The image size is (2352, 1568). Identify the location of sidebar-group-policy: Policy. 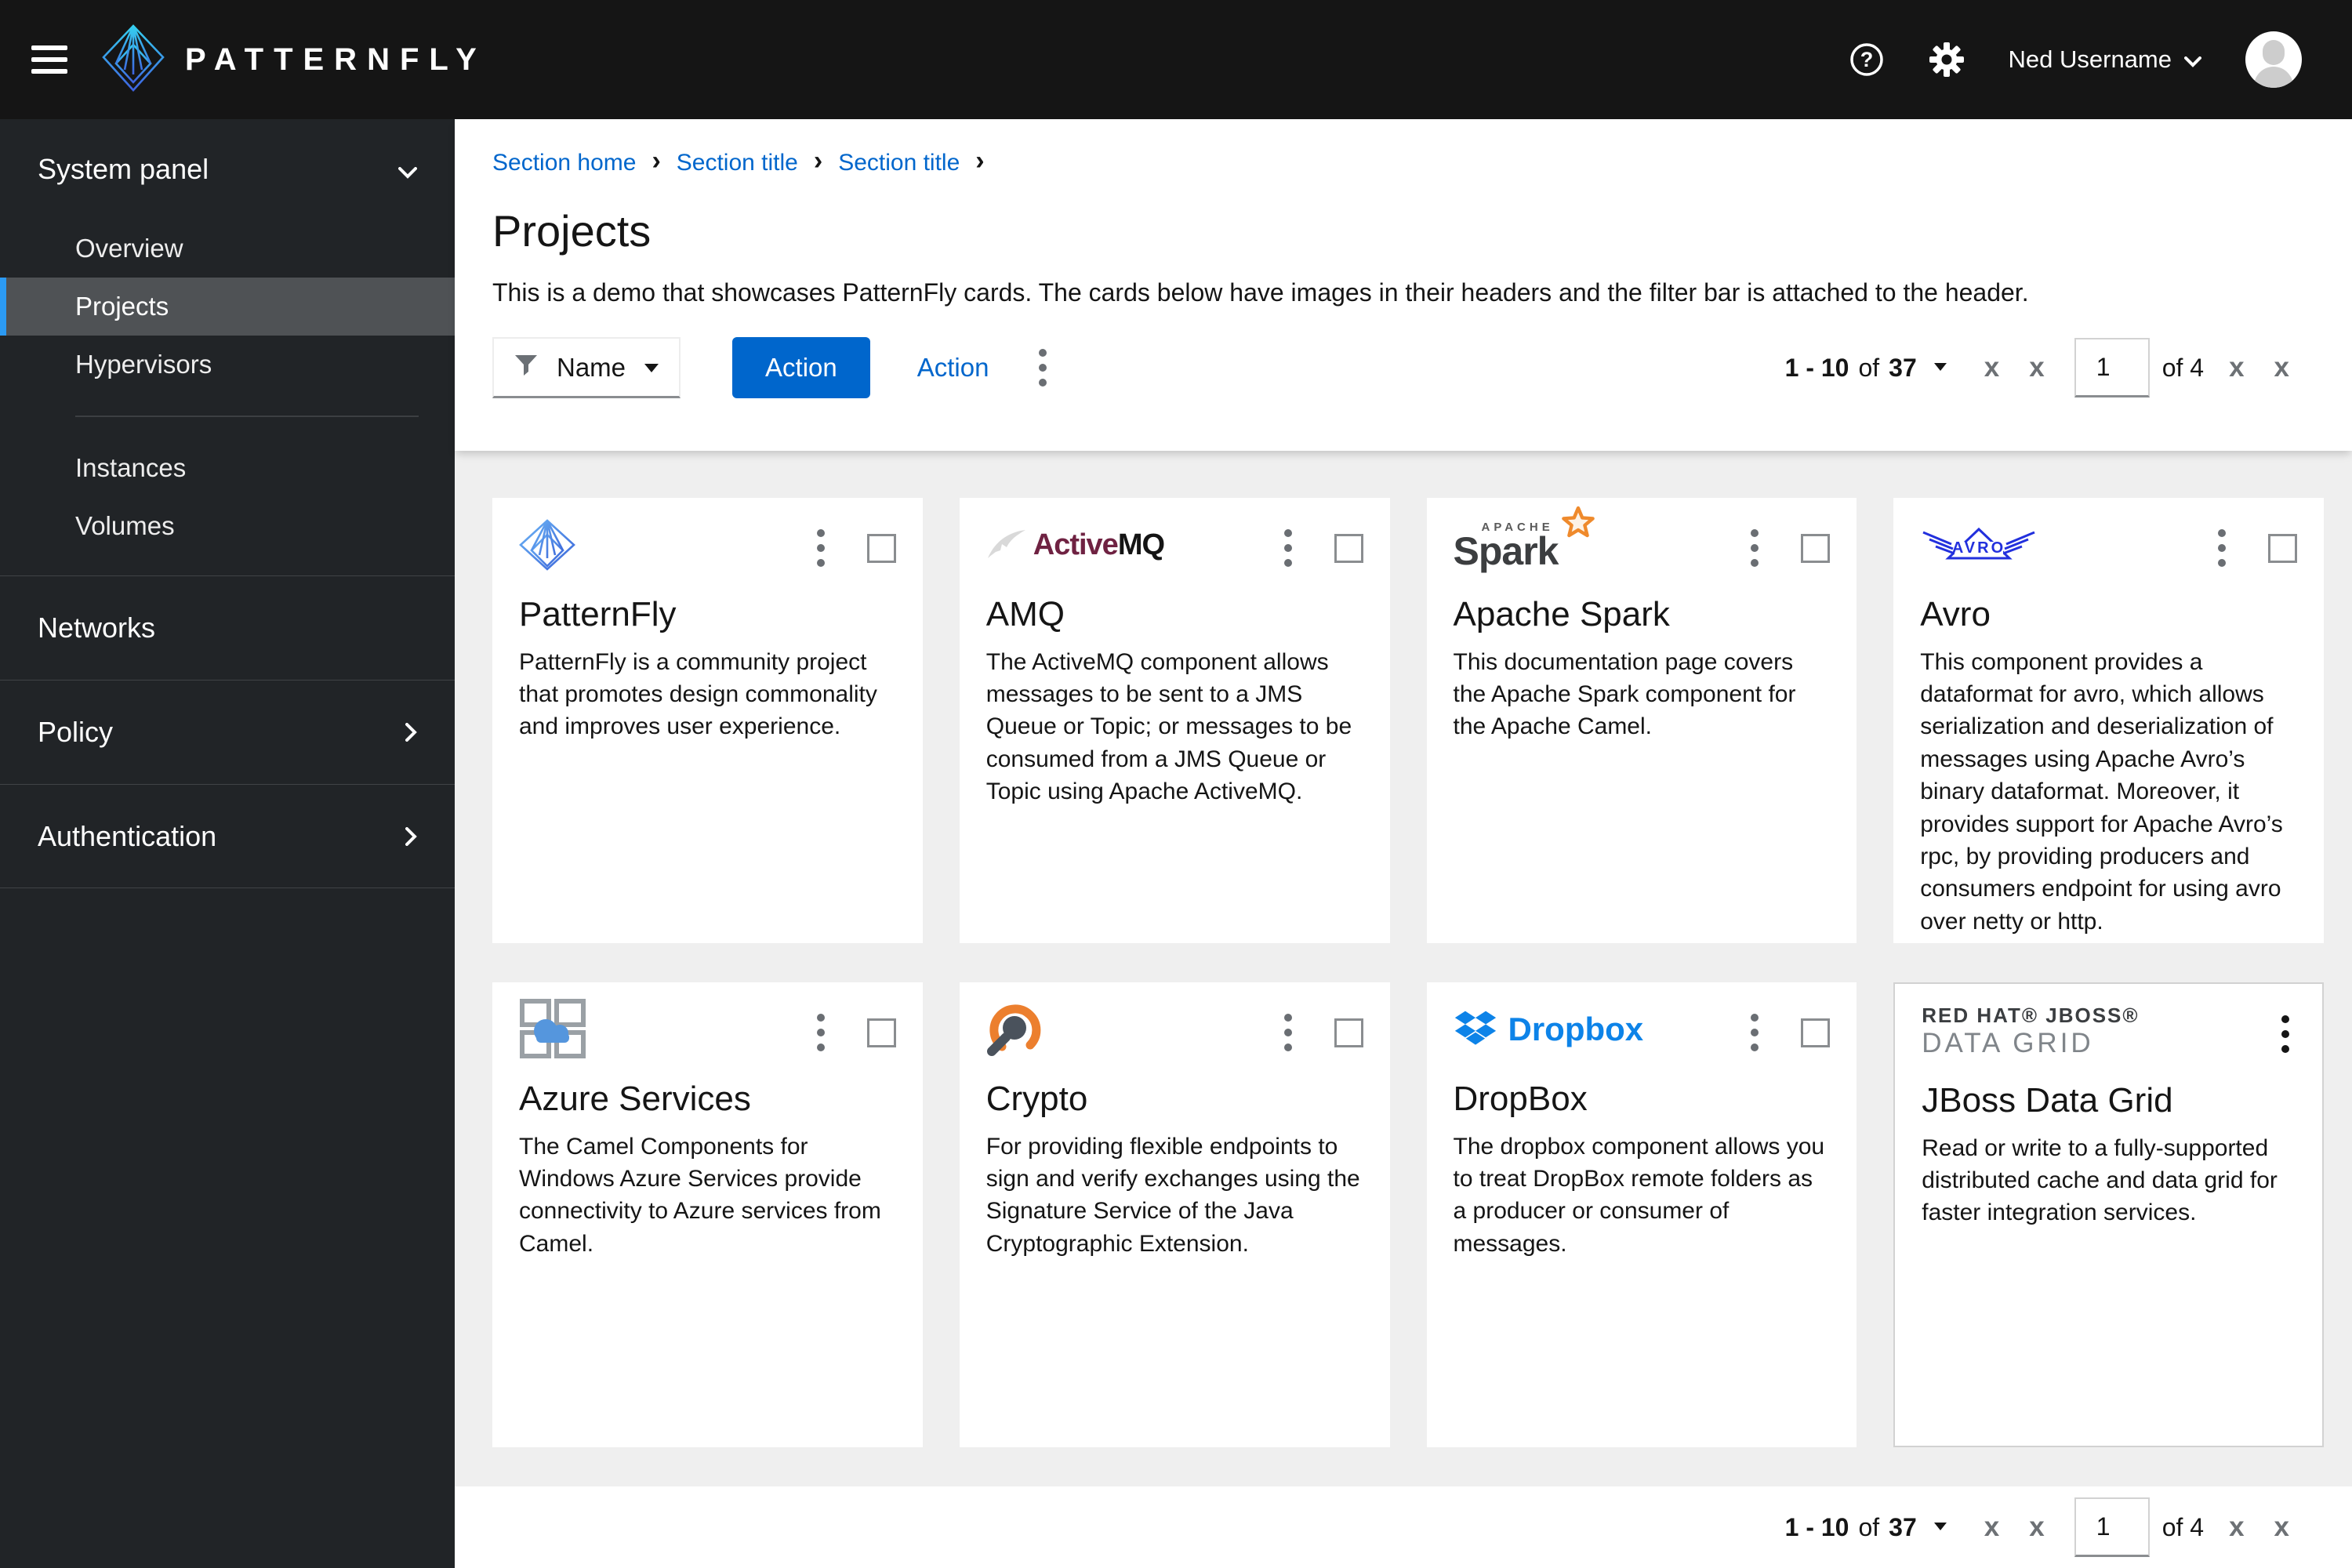
(228, 732).